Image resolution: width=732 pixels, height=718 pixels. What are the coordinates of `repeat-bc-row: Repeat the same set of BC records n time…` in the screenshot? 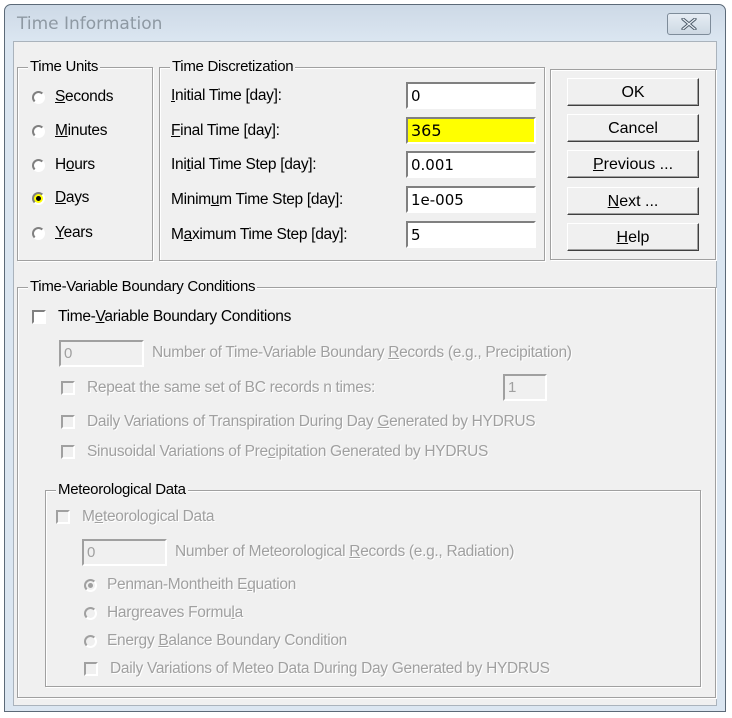 It's located at (218, 388).